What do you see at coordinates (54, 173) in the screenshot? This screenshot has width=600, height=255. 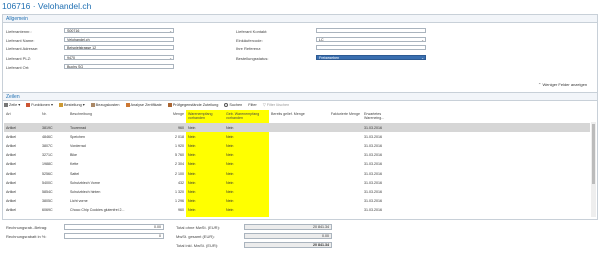 I see `cell-no: 5256C` at bounding box center [54, 173].